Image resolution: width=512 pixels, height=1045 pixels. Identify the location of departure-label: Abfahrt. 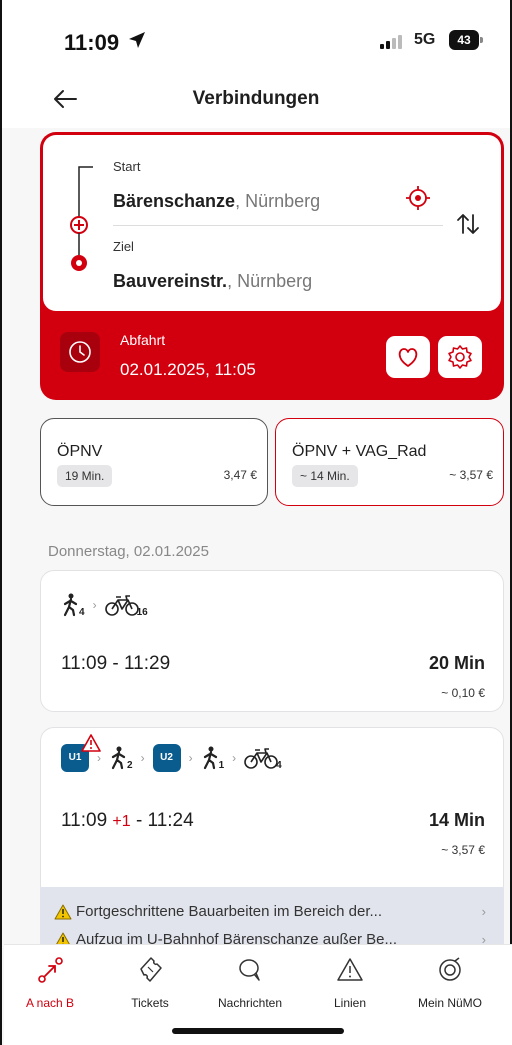
(143, 340).